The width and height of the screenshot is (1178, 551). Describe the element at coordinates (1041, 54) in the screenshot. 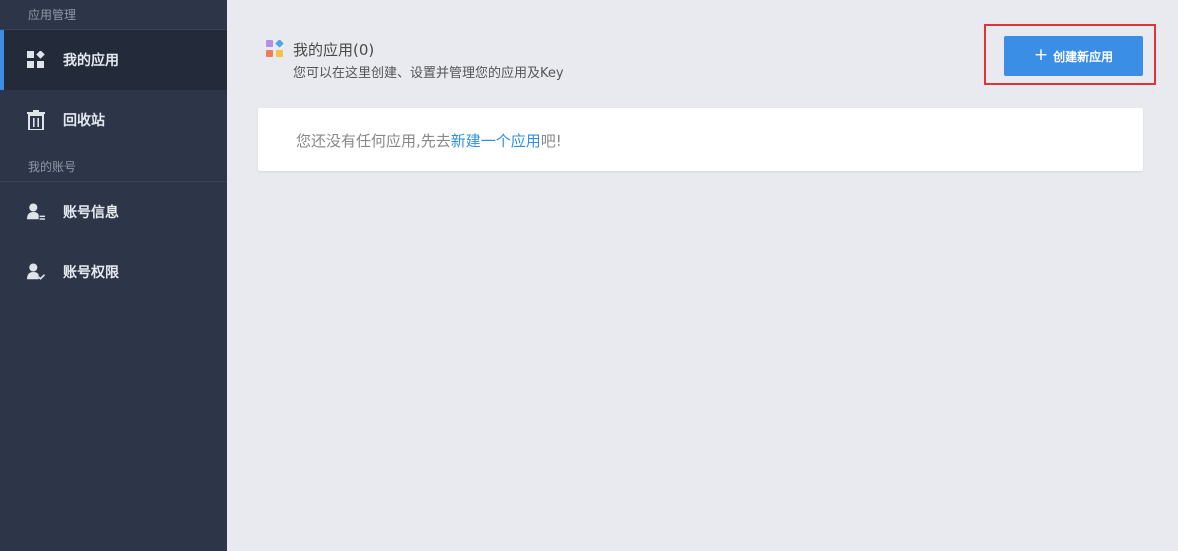

I see `plus-icon: +` at that location.